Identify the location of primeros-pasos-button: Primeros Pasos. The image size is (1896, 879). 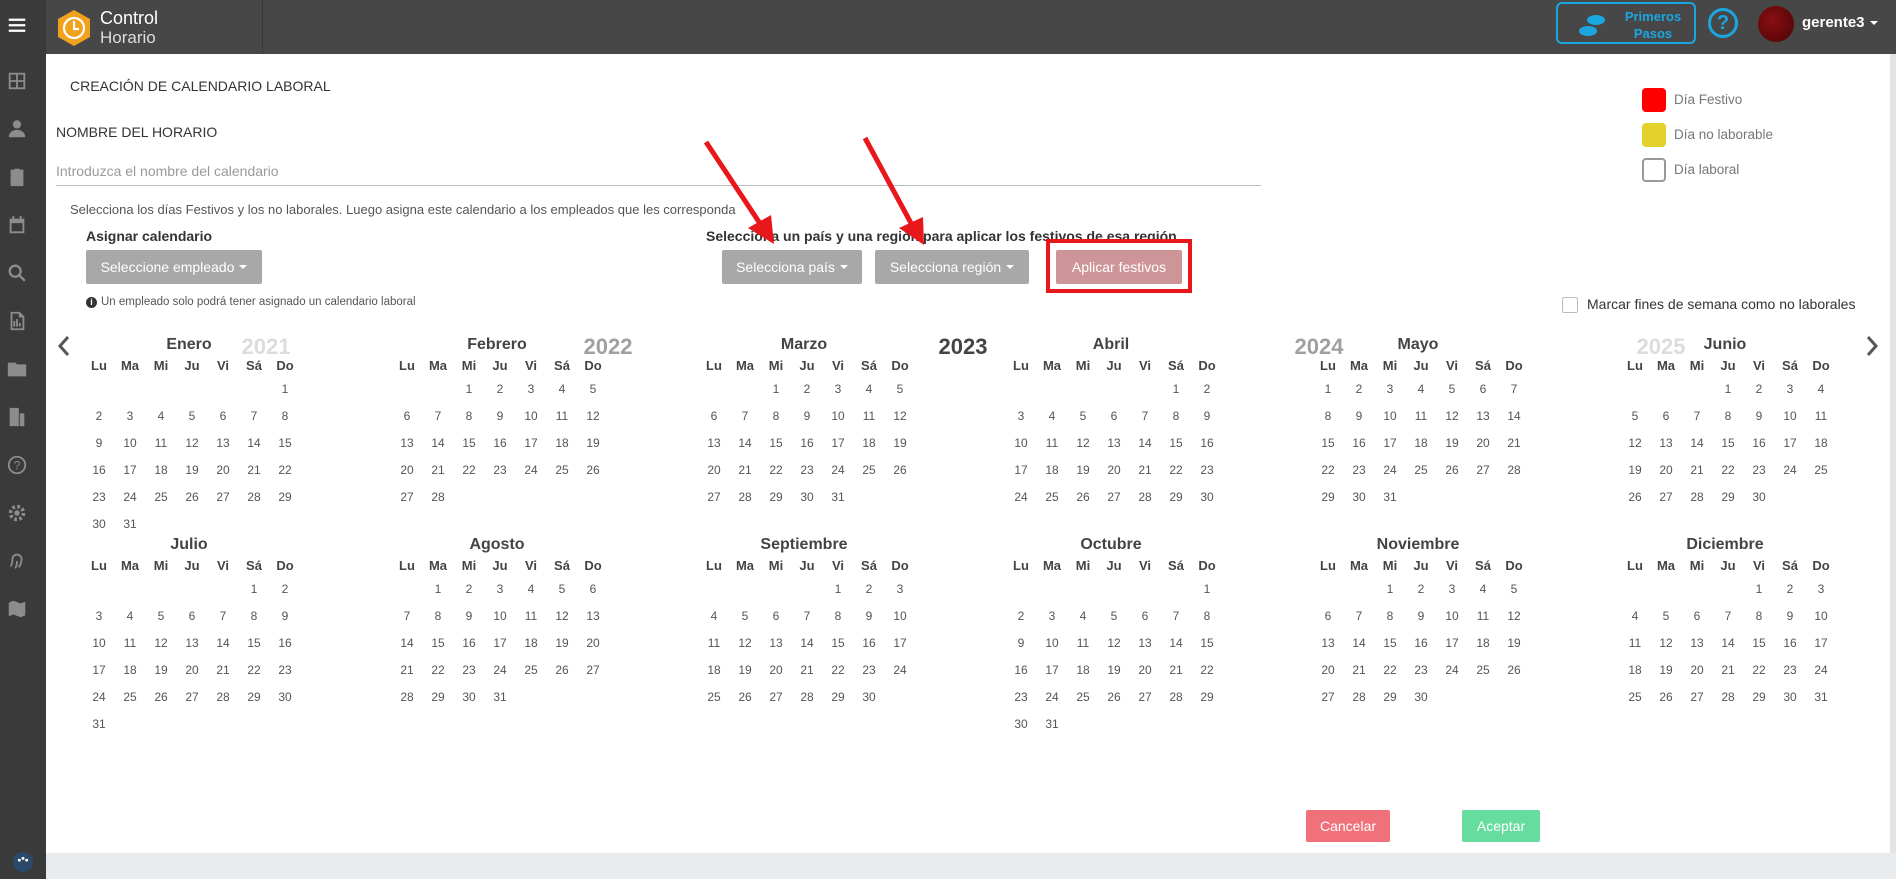
(1626, 23).